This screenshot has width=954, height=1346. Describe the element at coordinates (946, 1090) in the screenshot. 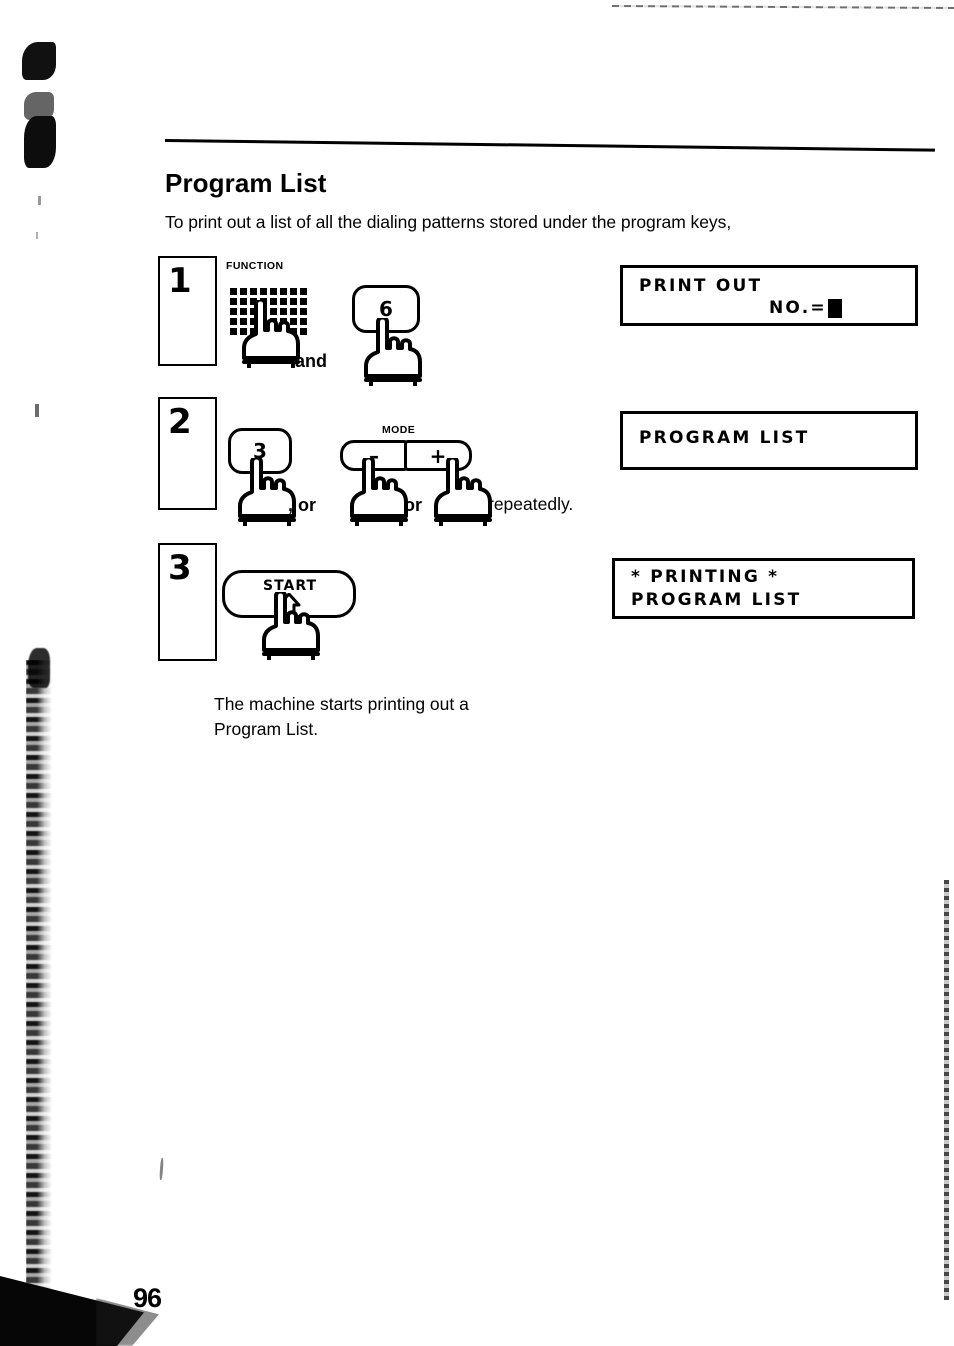

I see `scan-artifact-right-edge-line` at that location.